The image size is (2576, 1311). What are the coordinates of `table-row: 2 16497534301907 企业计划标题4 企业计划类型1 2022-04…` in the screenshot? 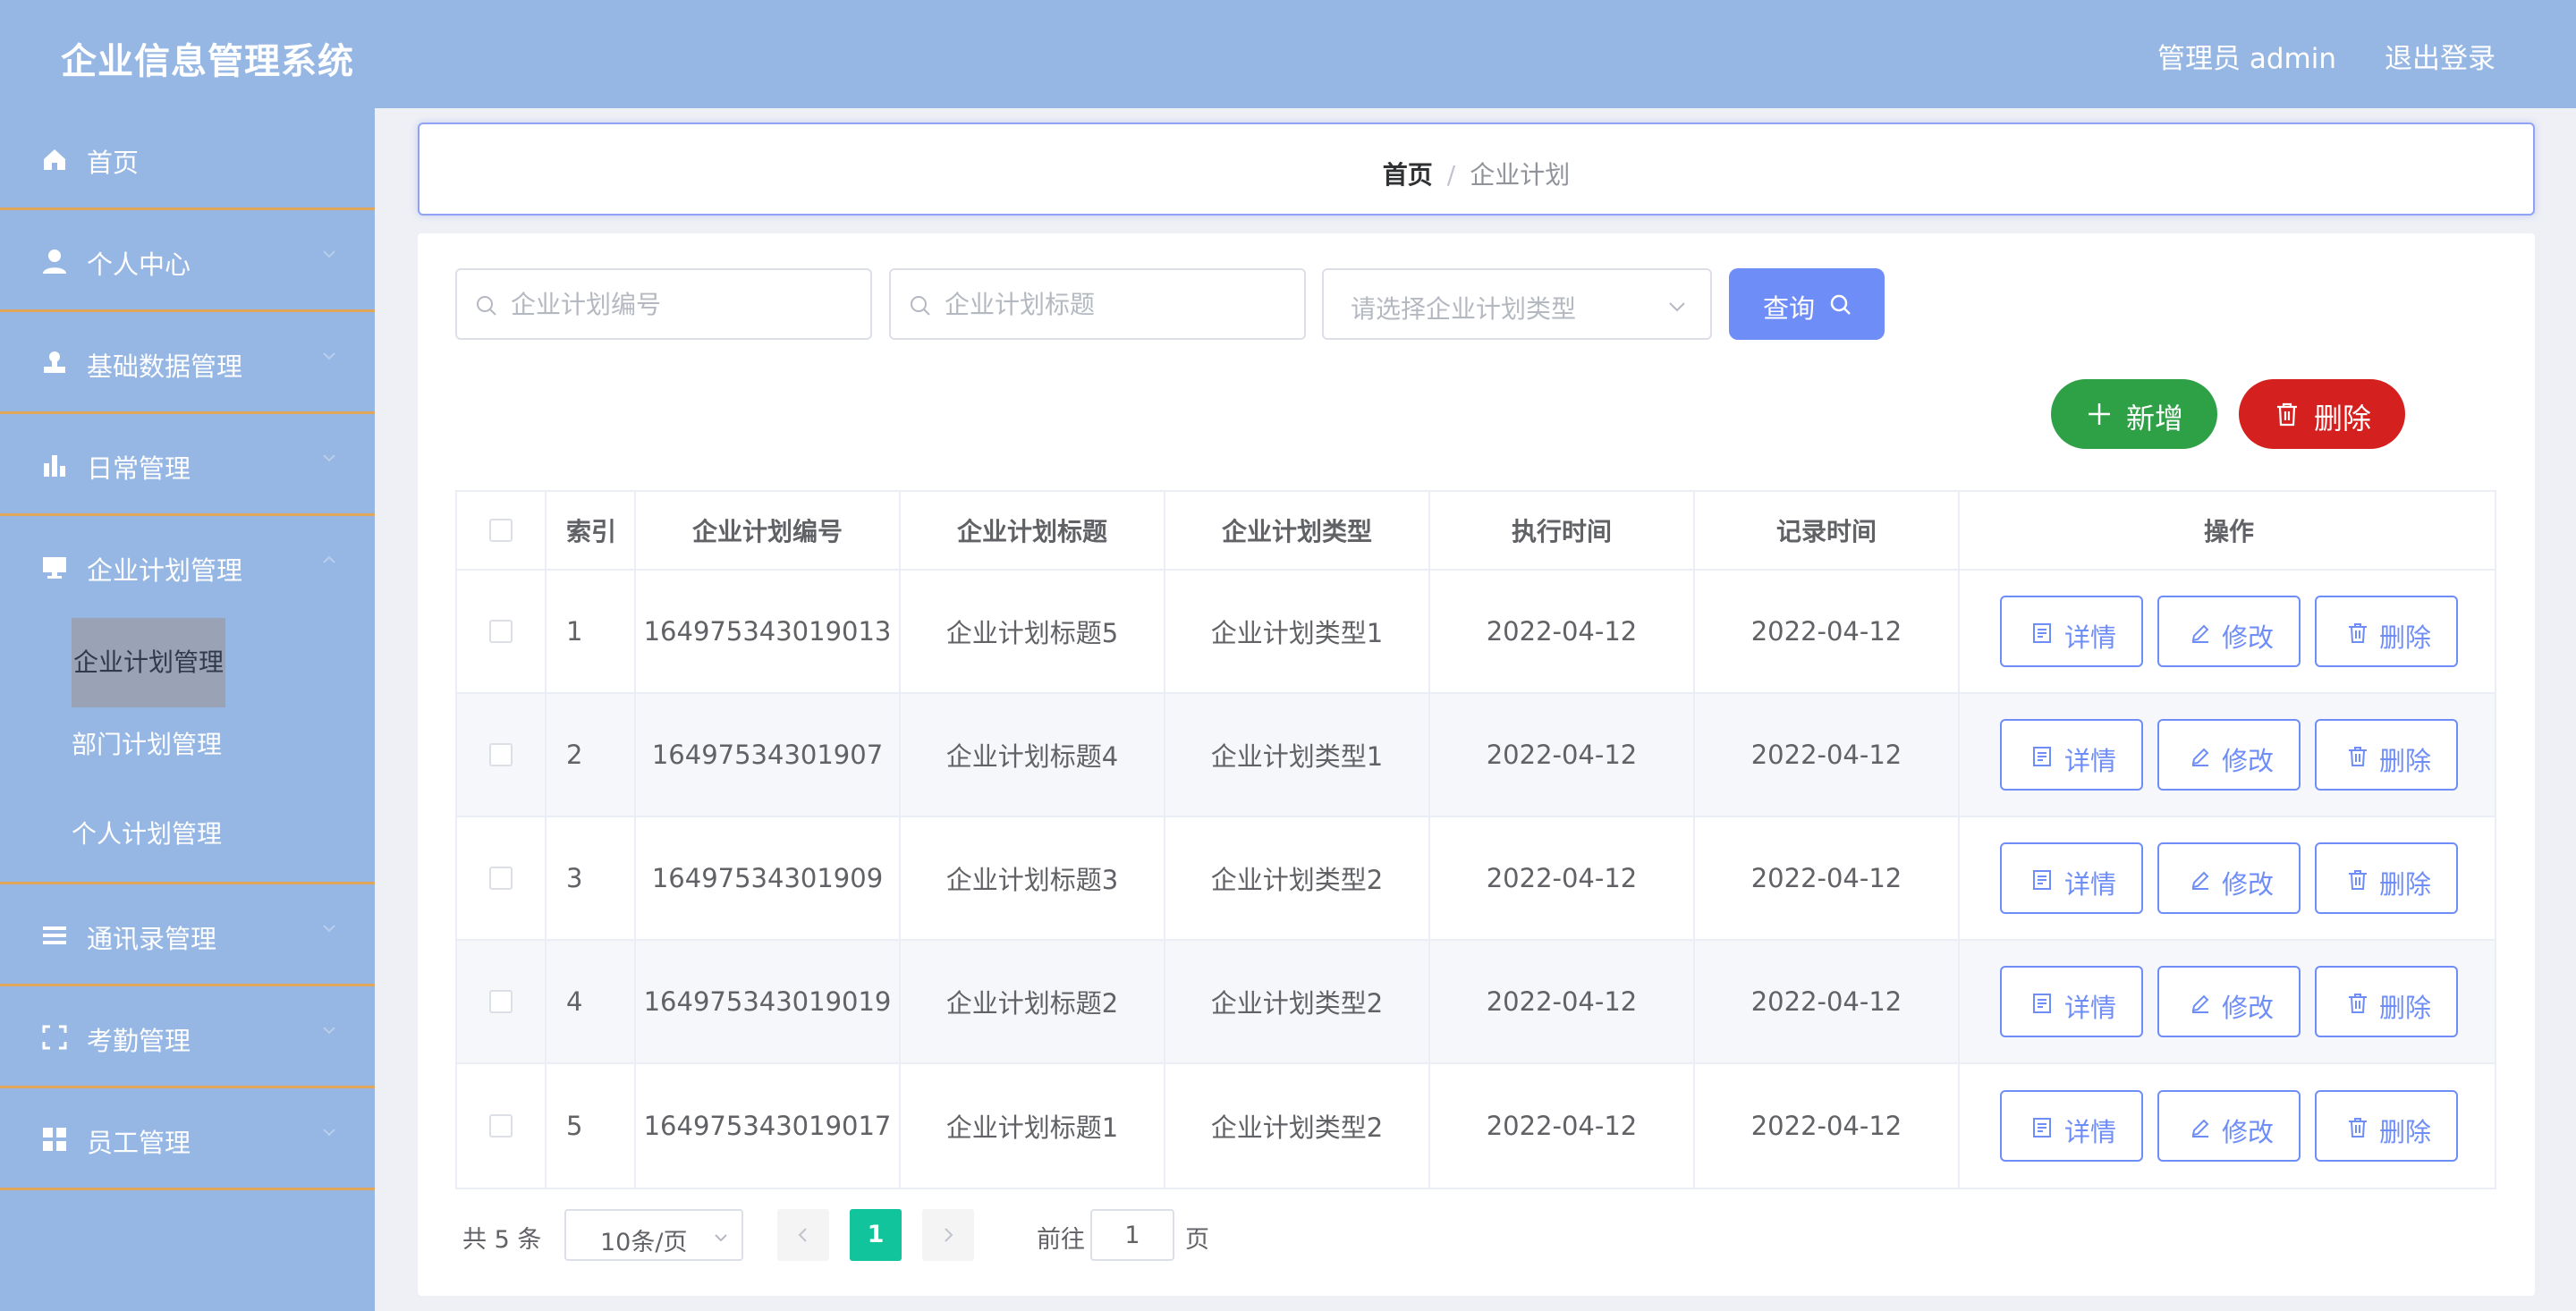 It's located at (1476, 755).